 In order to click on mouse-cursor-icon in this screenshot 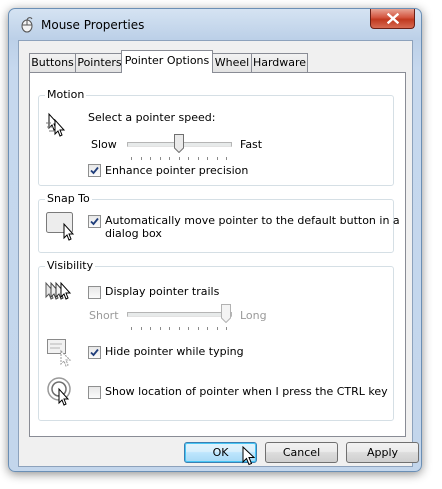, I will do `click(249, 456)`.